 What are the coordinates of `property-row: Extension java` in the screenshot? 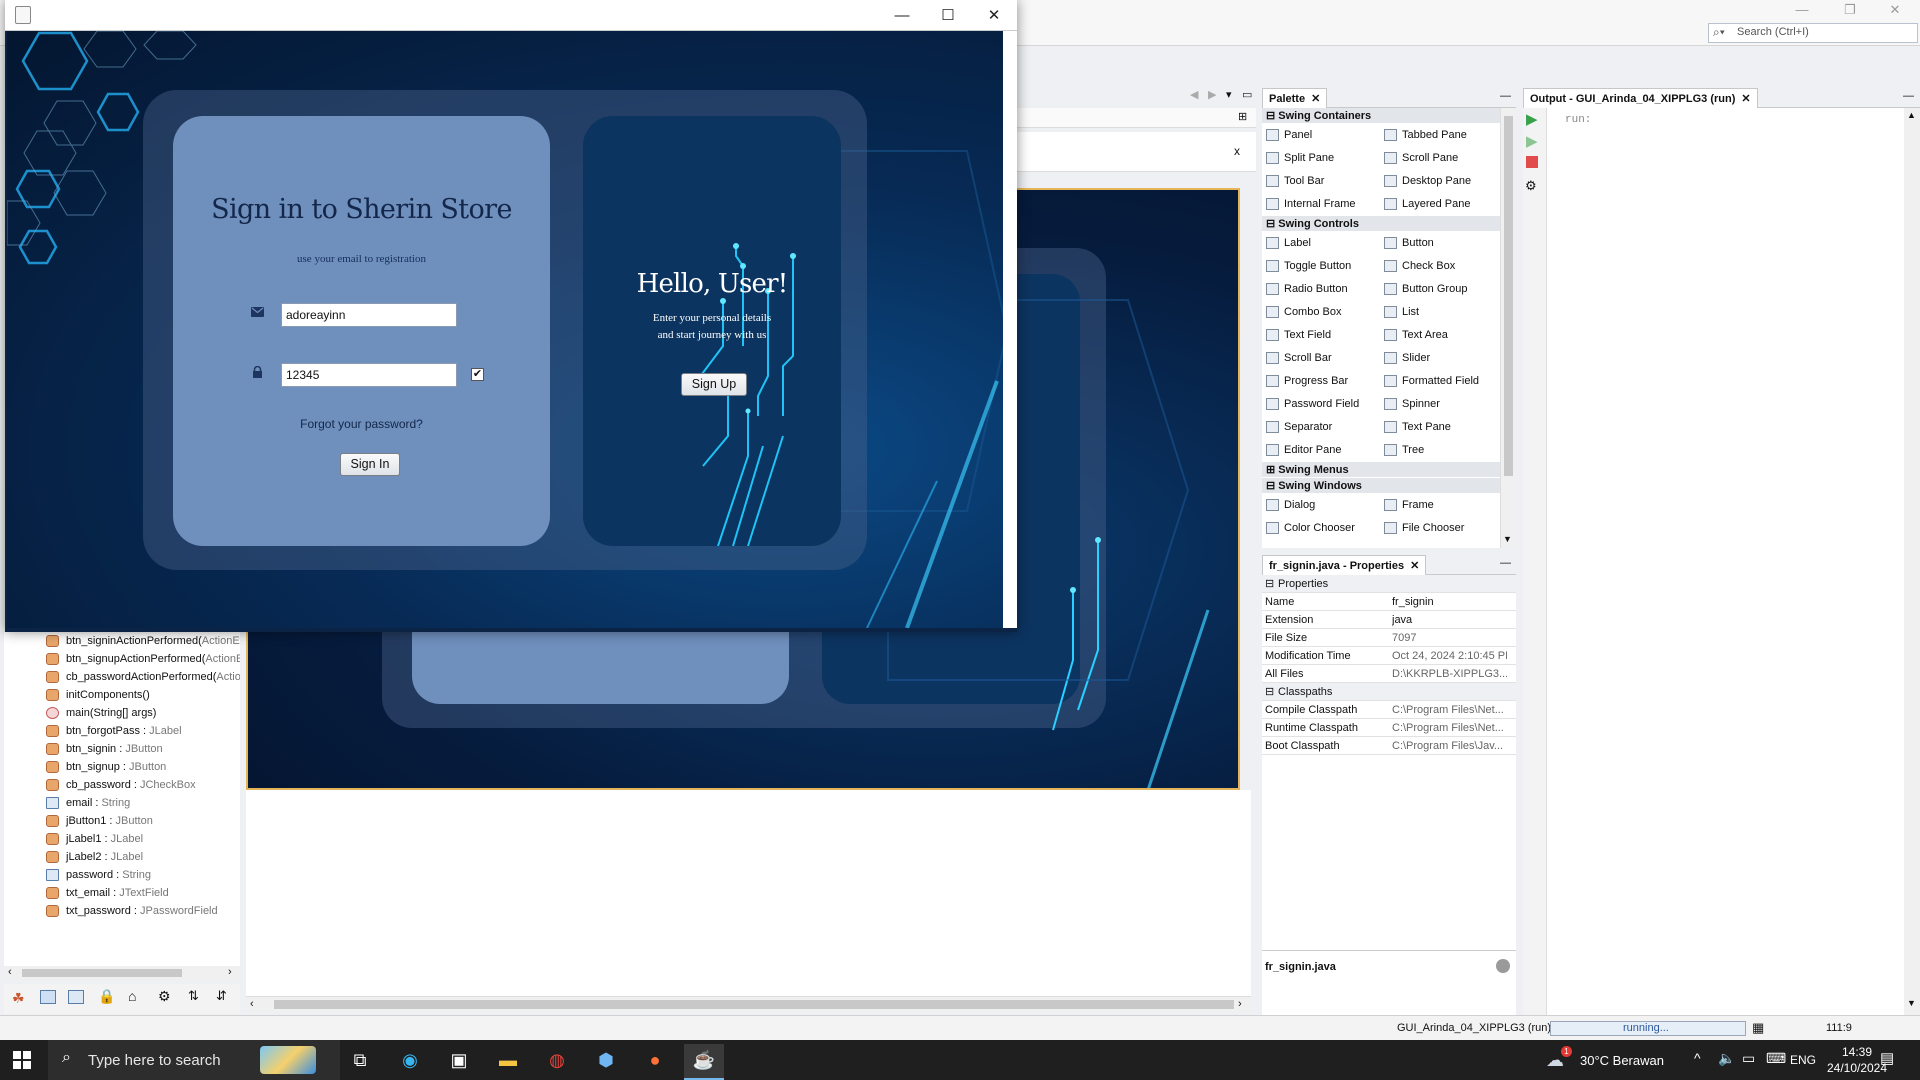 It's located at (1389, 620).